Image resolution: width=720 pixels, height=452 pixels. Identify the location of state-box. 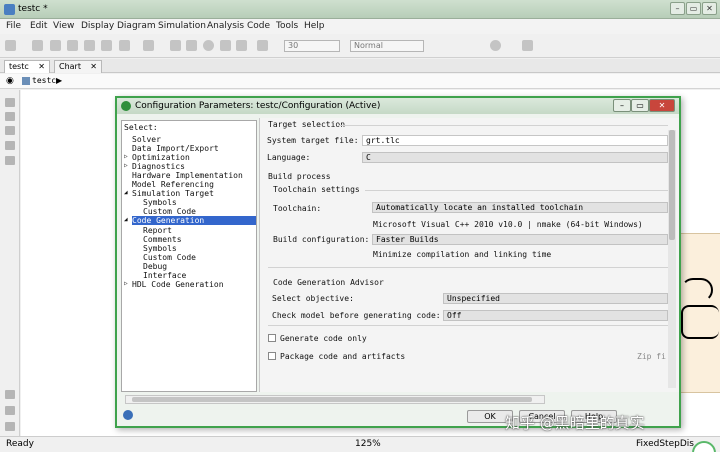
(700, 322).